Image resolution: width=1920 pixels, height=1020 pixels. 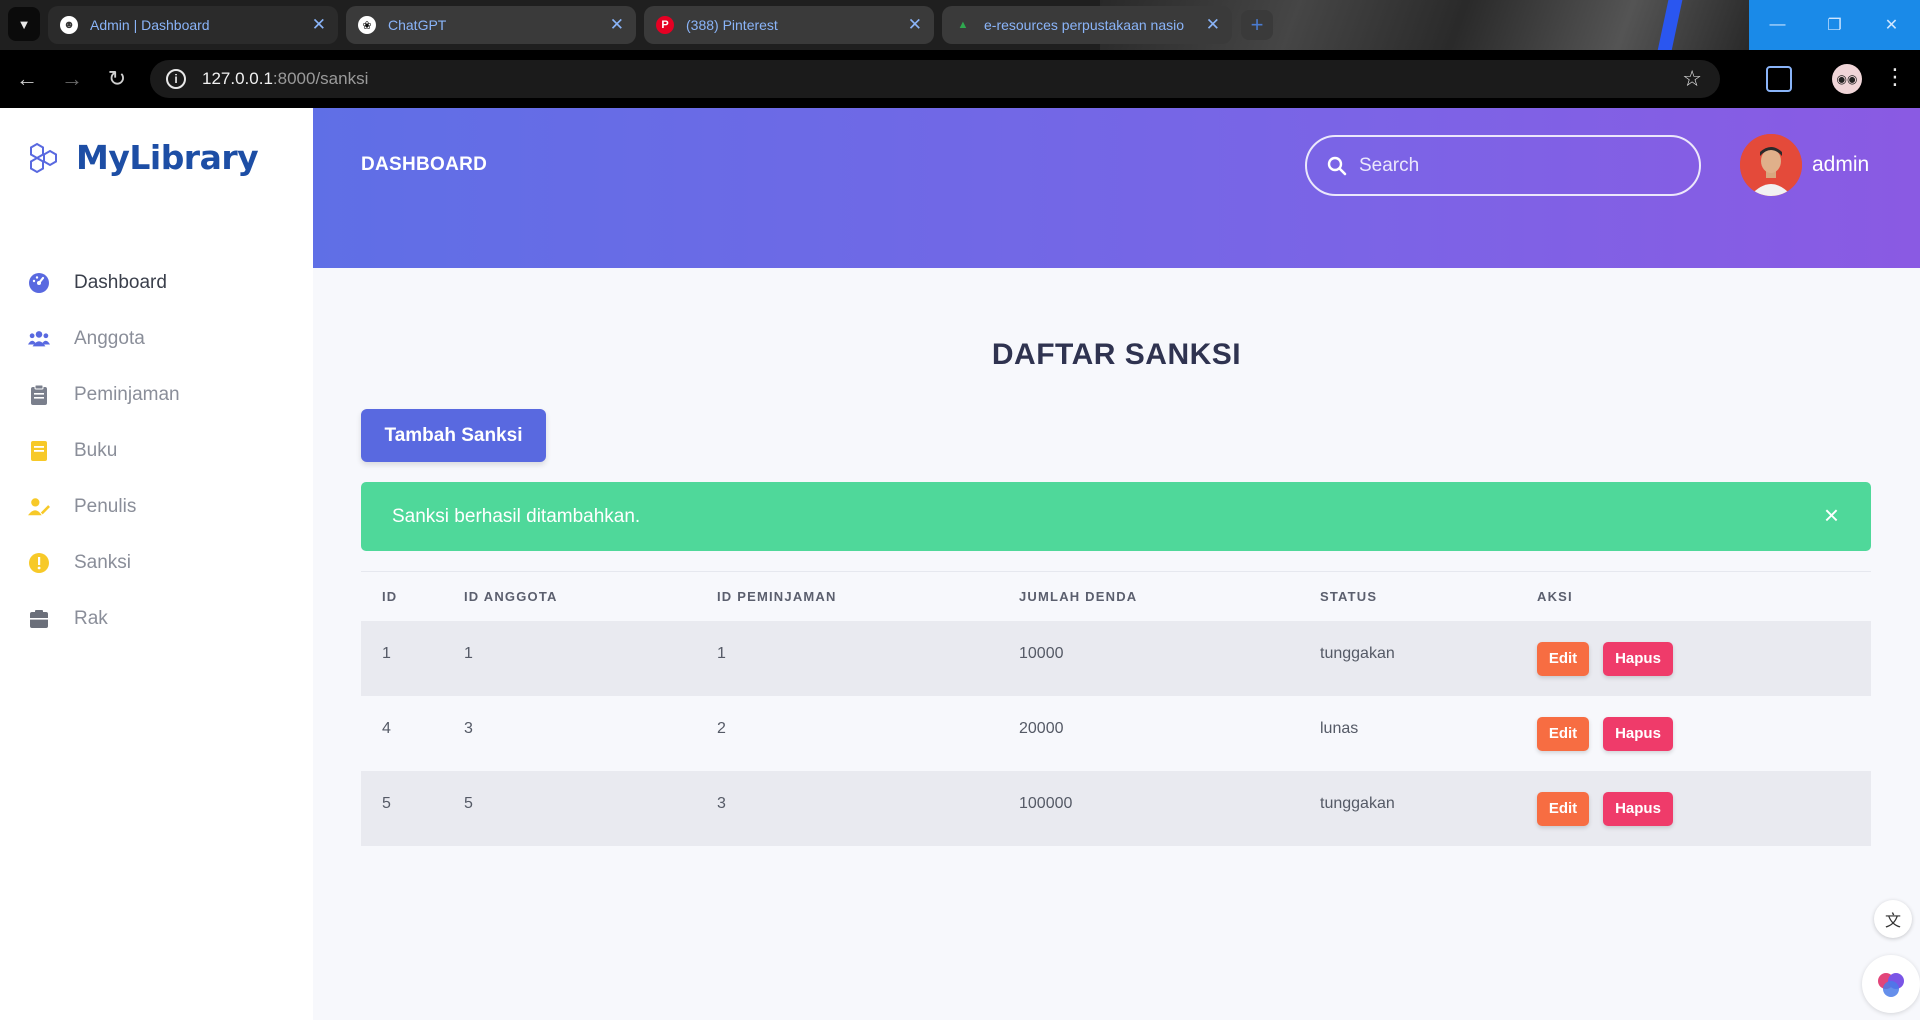 I want to click on tab-e-resources: ▲ e-resources perpustakaan nasio ✕, so click(x=1087, y=25).